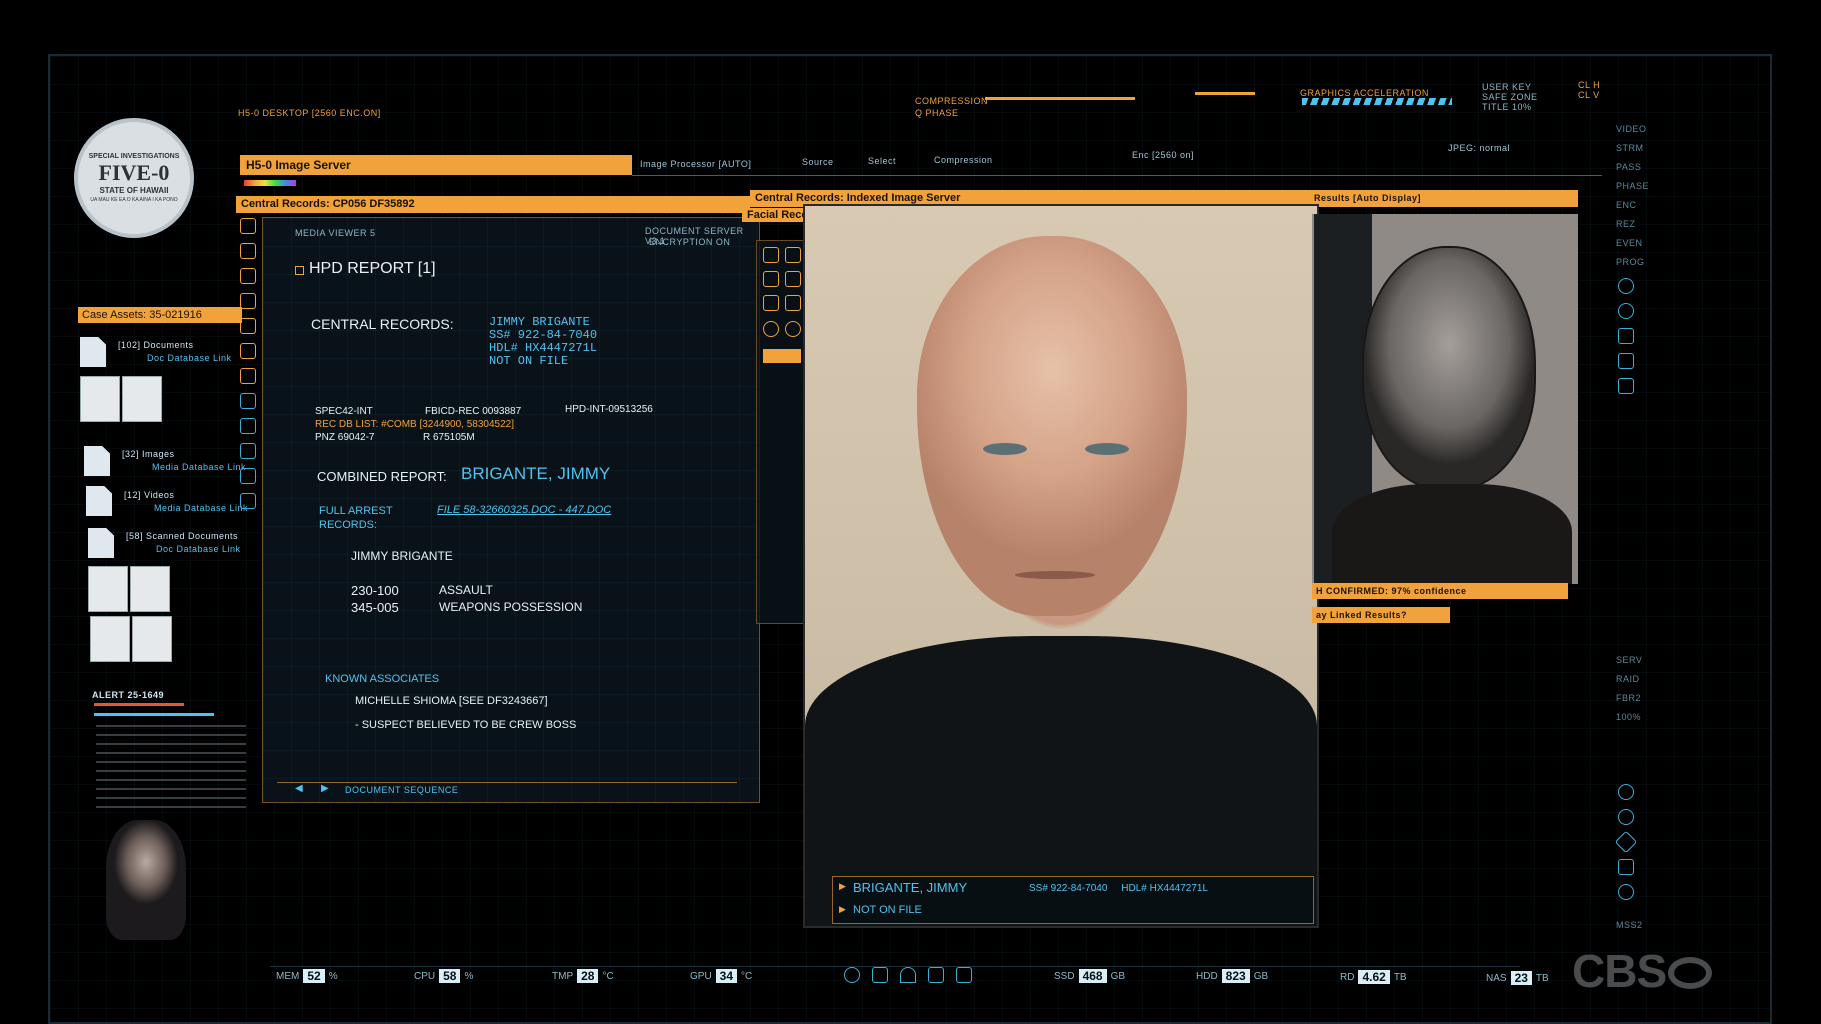 The height and width of the screenshot is (1024, 1821). I want to click on arrest-file-link: FILE 58-32660325.DOC - 447.DOC, so click(524, 510).